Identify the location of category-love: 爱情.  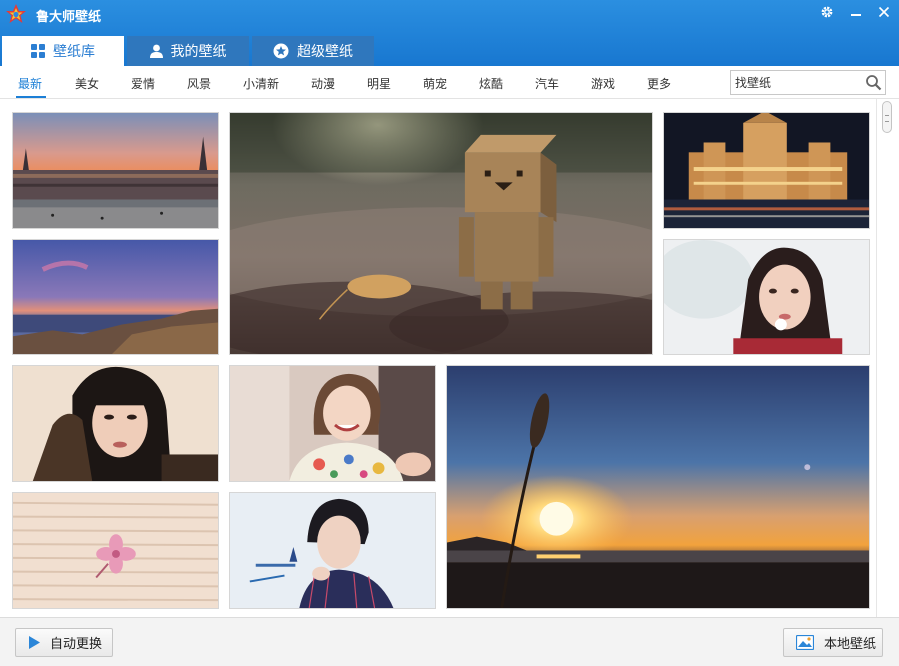
(143, 83).